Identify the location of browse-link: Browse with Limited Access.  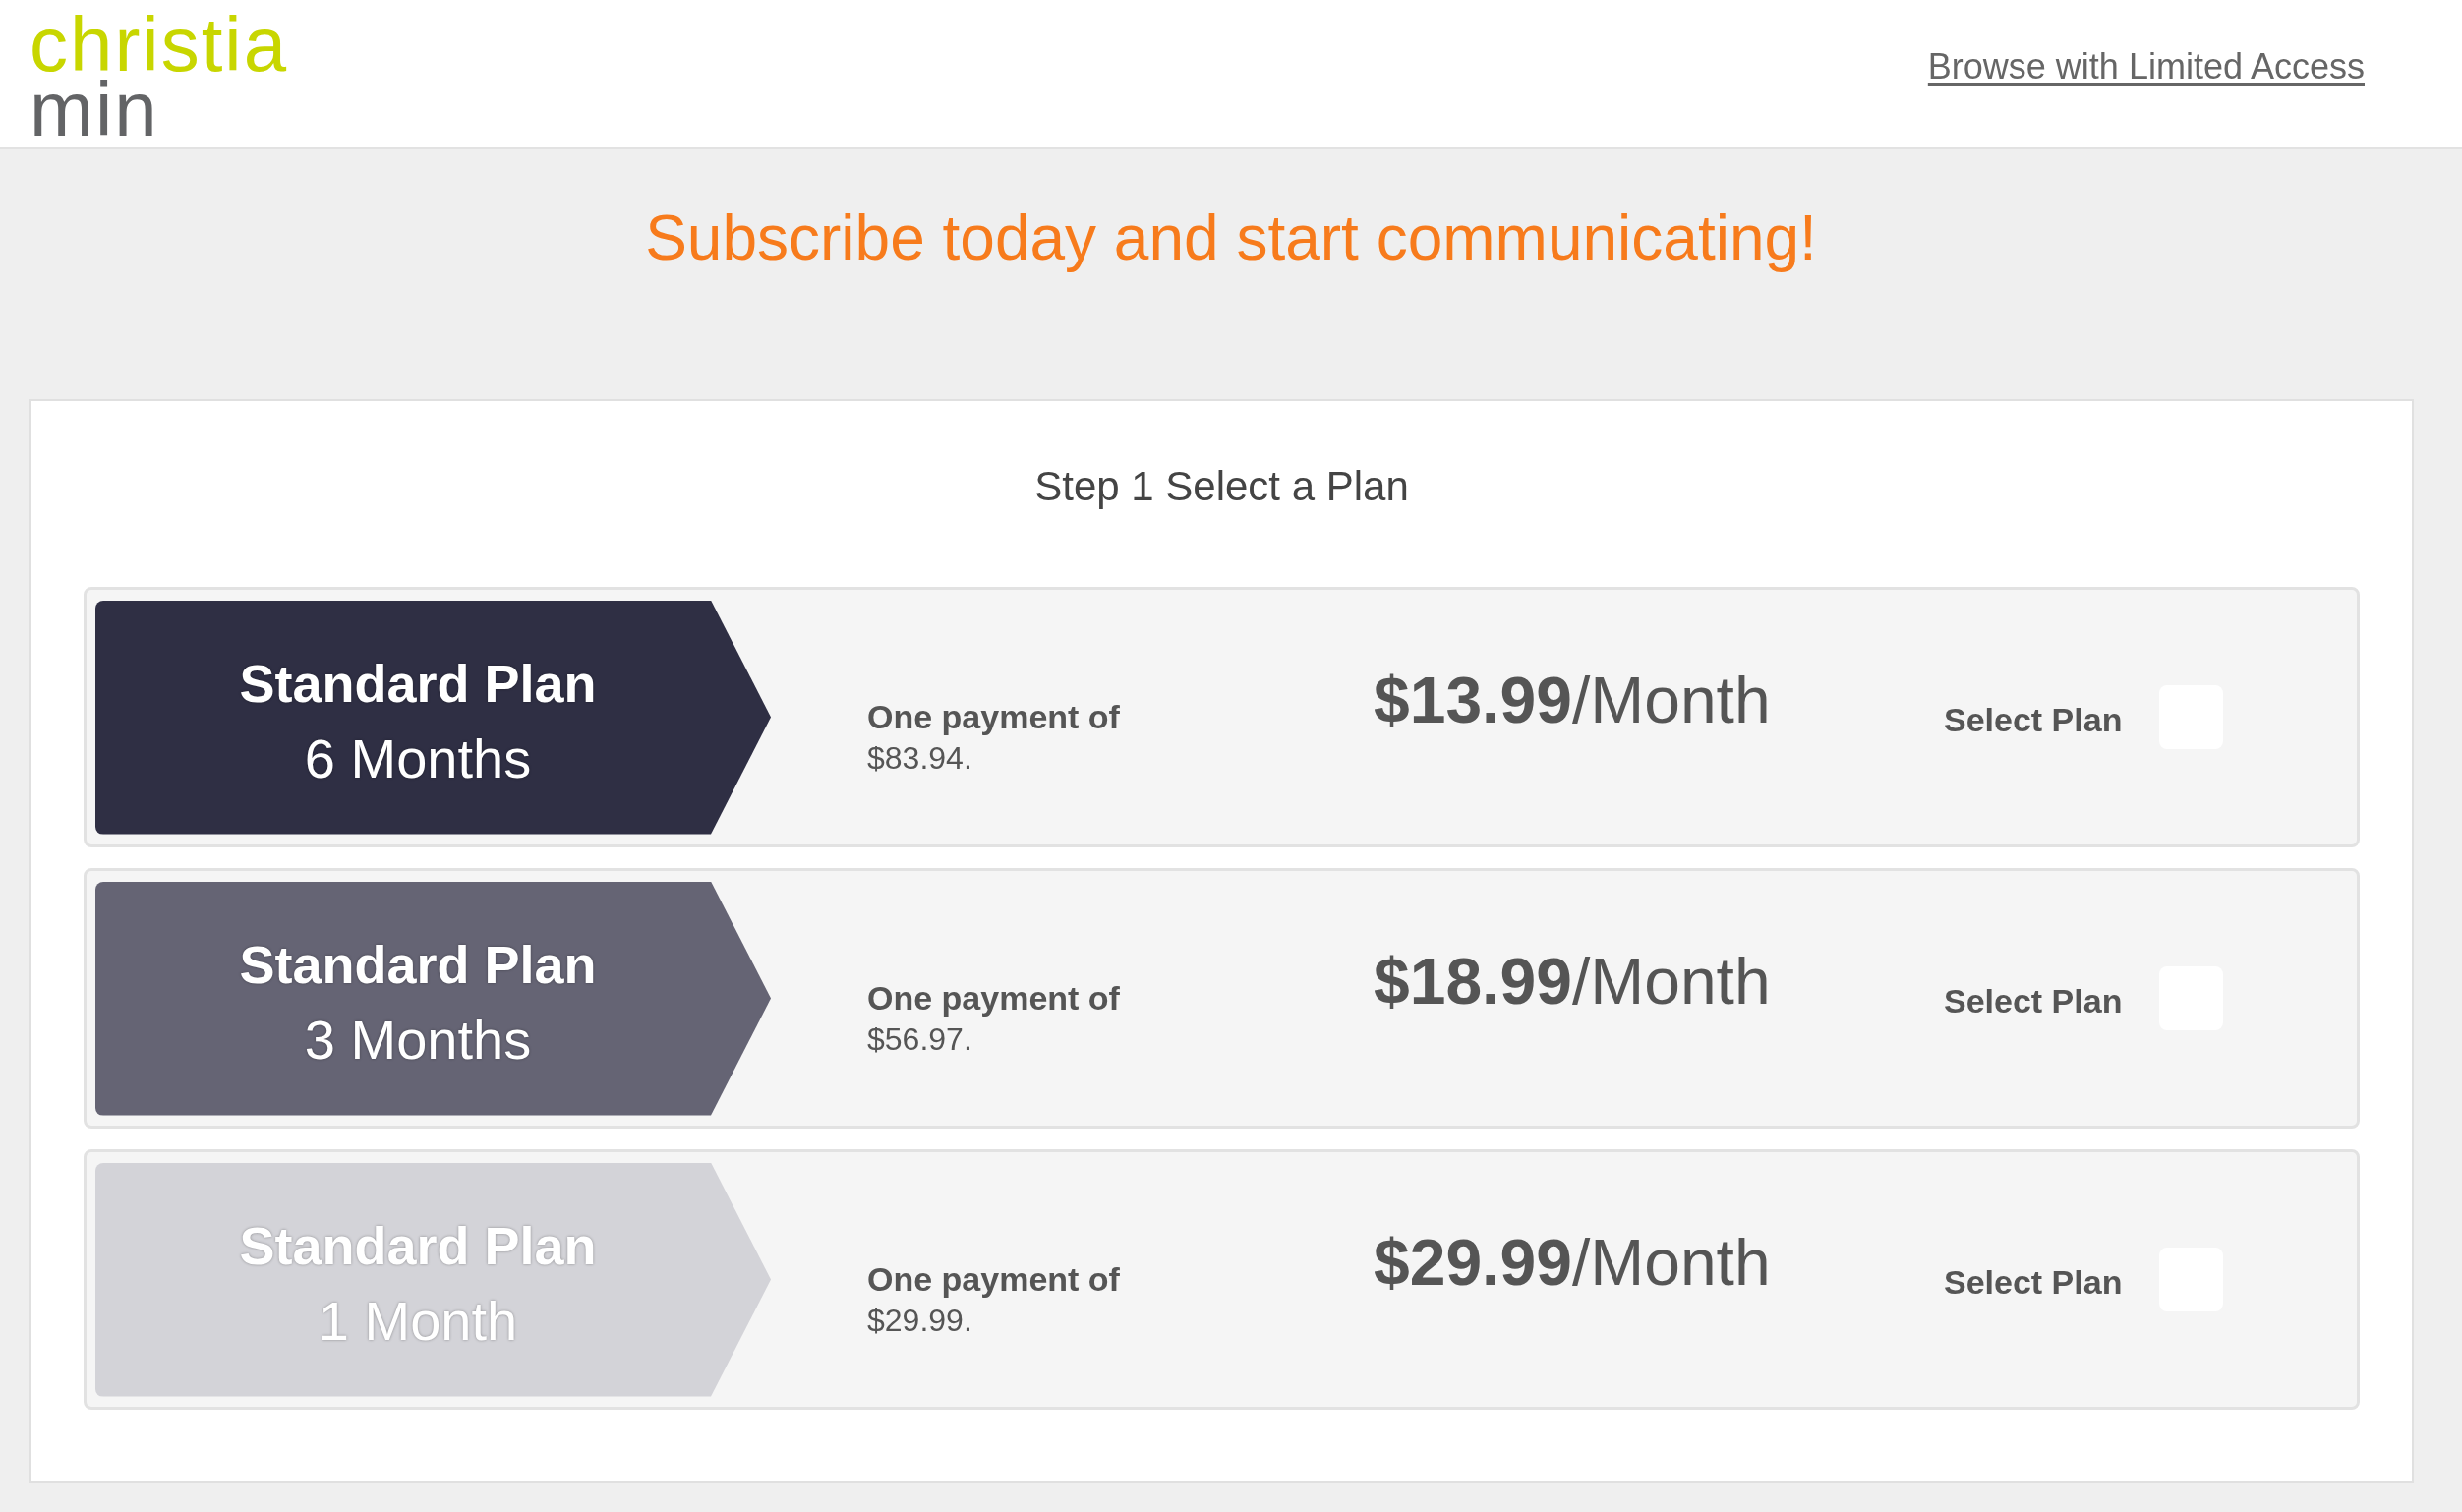
(2146, 66).